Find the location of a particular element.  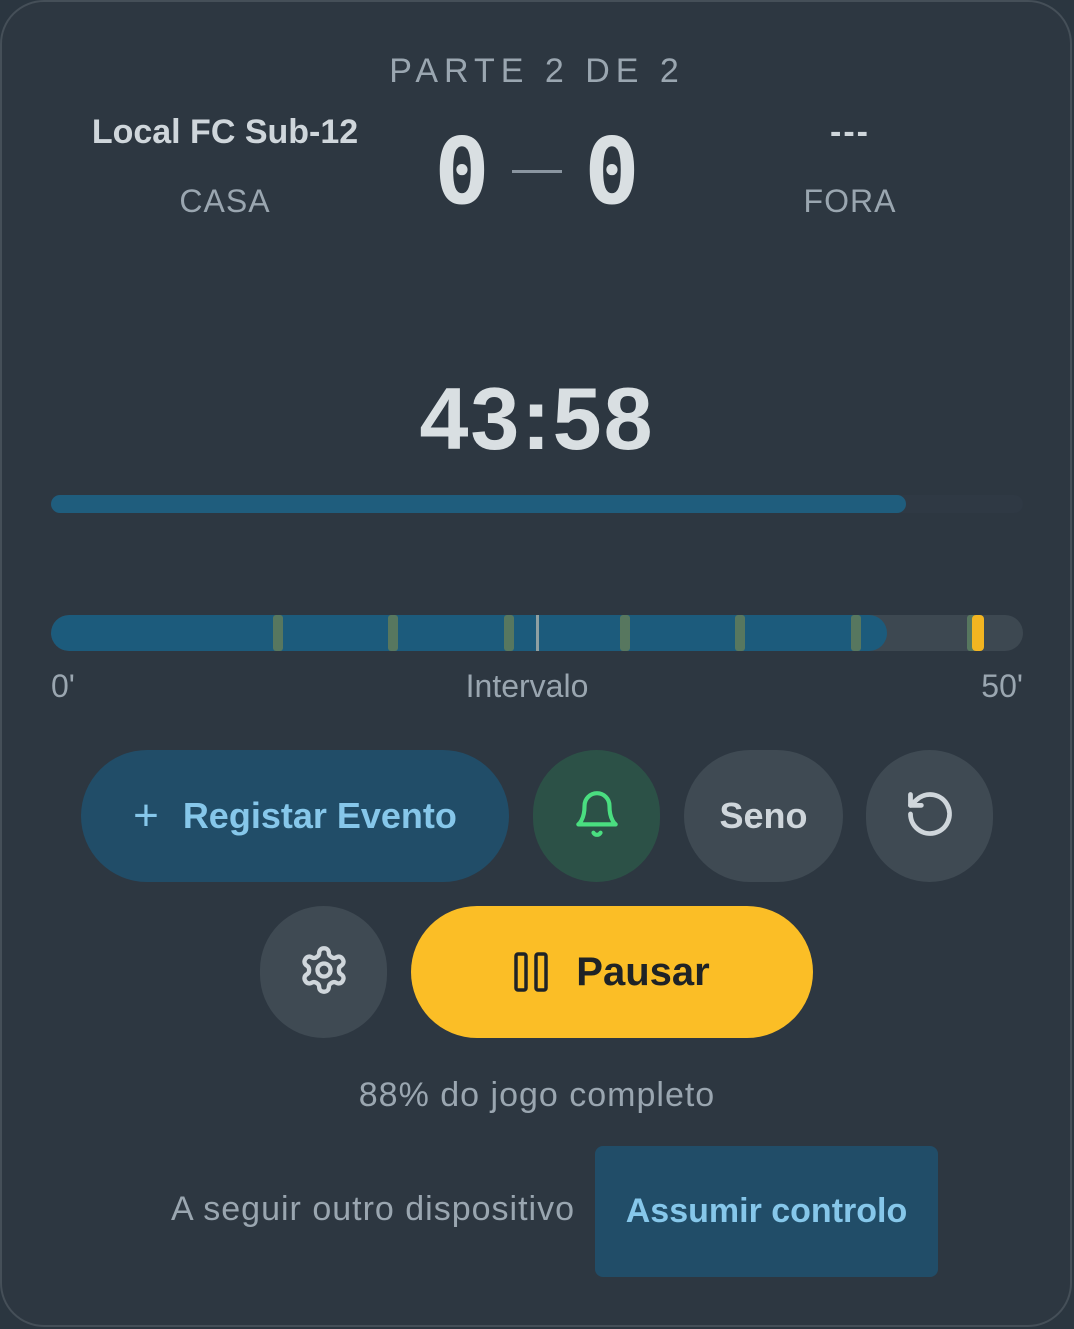

clock-progress-fill is located at coordinates (479, 504).